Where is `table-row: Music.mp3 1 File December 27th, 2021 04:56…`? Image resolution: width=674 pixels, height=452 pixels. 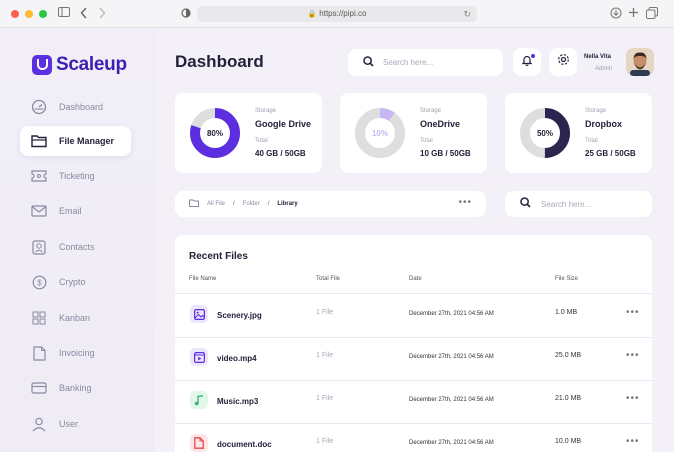
table-row: Music.mp3 1 File December 27th, 2021 04:56… is located at coordinates (413, 401).